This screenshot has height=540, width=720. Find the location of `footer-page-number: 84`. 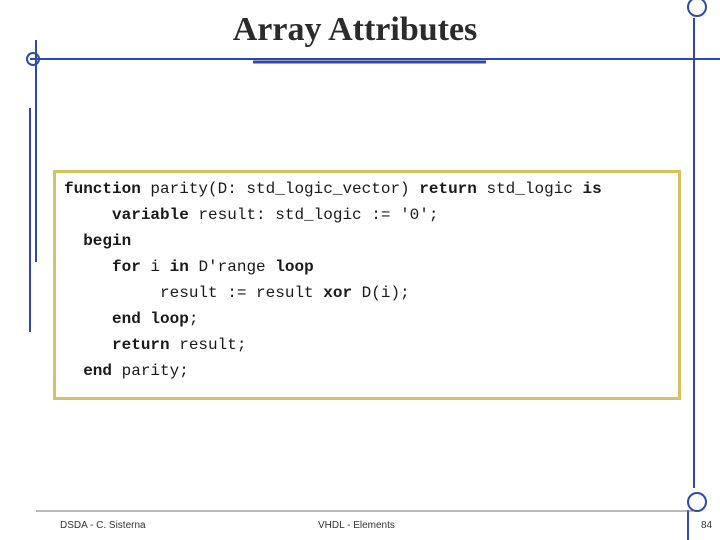

footer-page-number: 84 is located at coordinates (707, 525).